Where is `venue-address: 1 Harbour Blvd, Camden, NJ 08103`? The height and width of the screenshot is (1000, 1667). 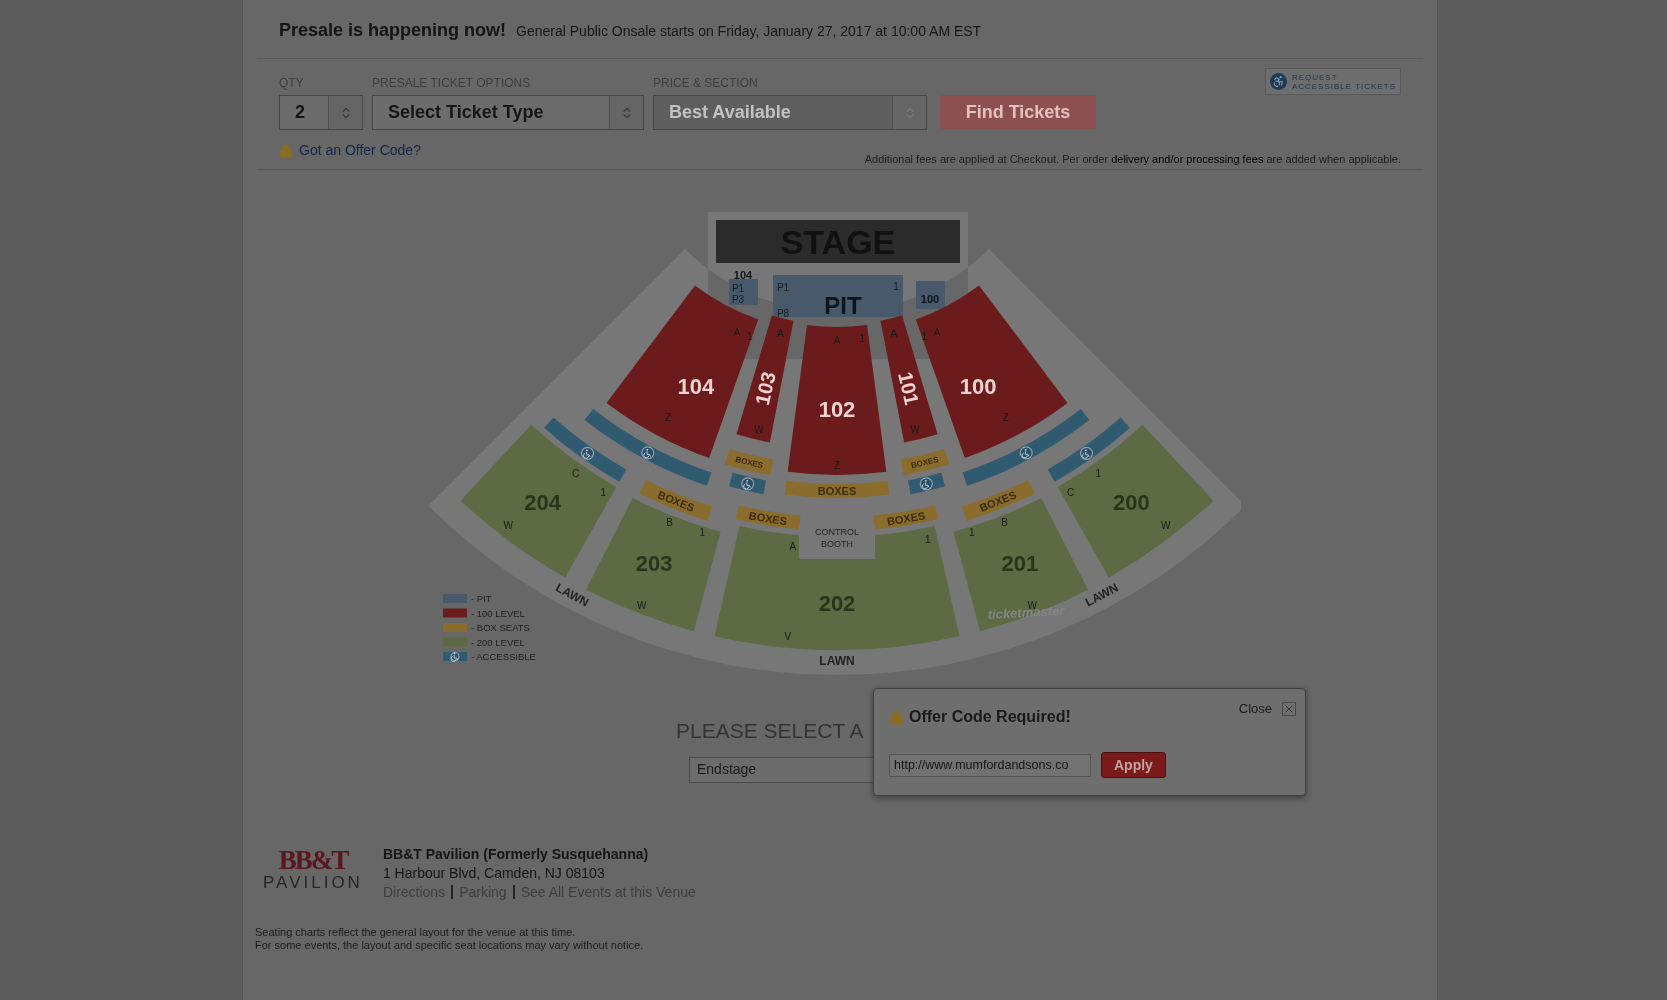
venue-address: 1 Harbour Blvd, Camden, NJ 08103 is located at coordinates (494, 873).